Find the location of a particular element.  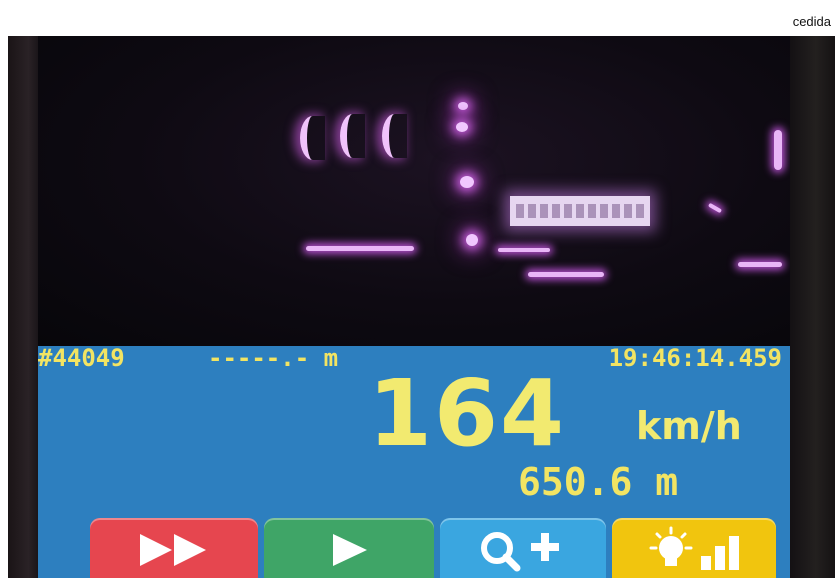

zoom-in-icon is located at coordinates (523, 550).